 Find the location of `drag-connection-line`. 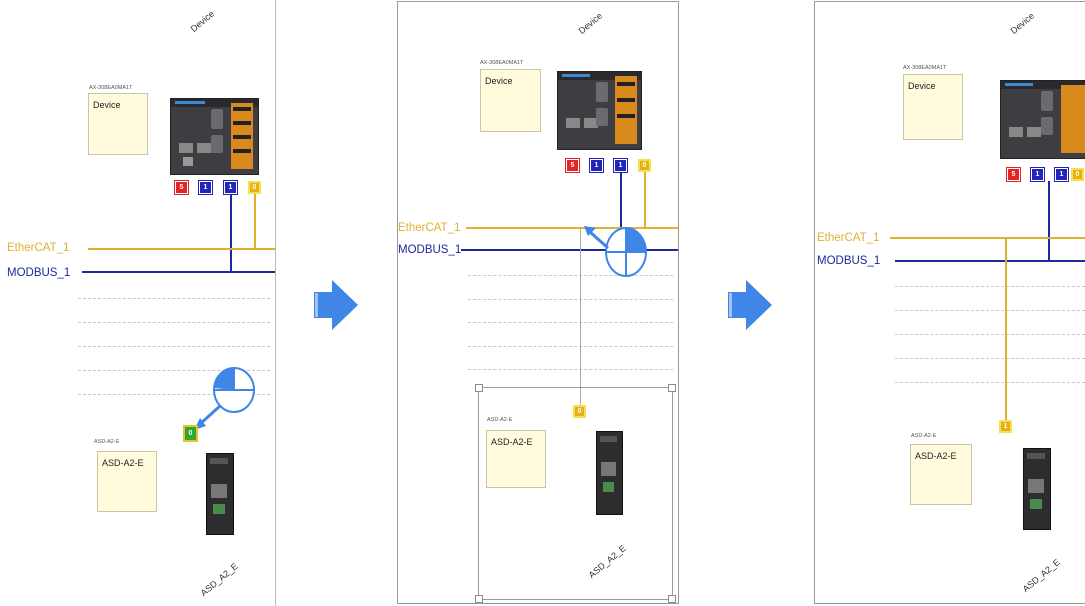

drag-connection-line is located at coordinates (580, 317).